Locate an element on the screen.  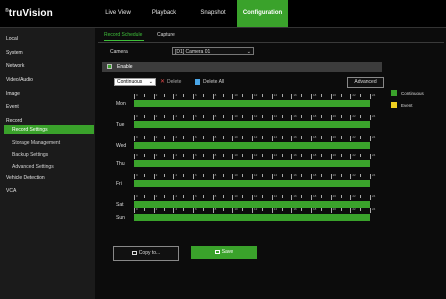
schedule-bar-thu is located at coordinates (252, 163).